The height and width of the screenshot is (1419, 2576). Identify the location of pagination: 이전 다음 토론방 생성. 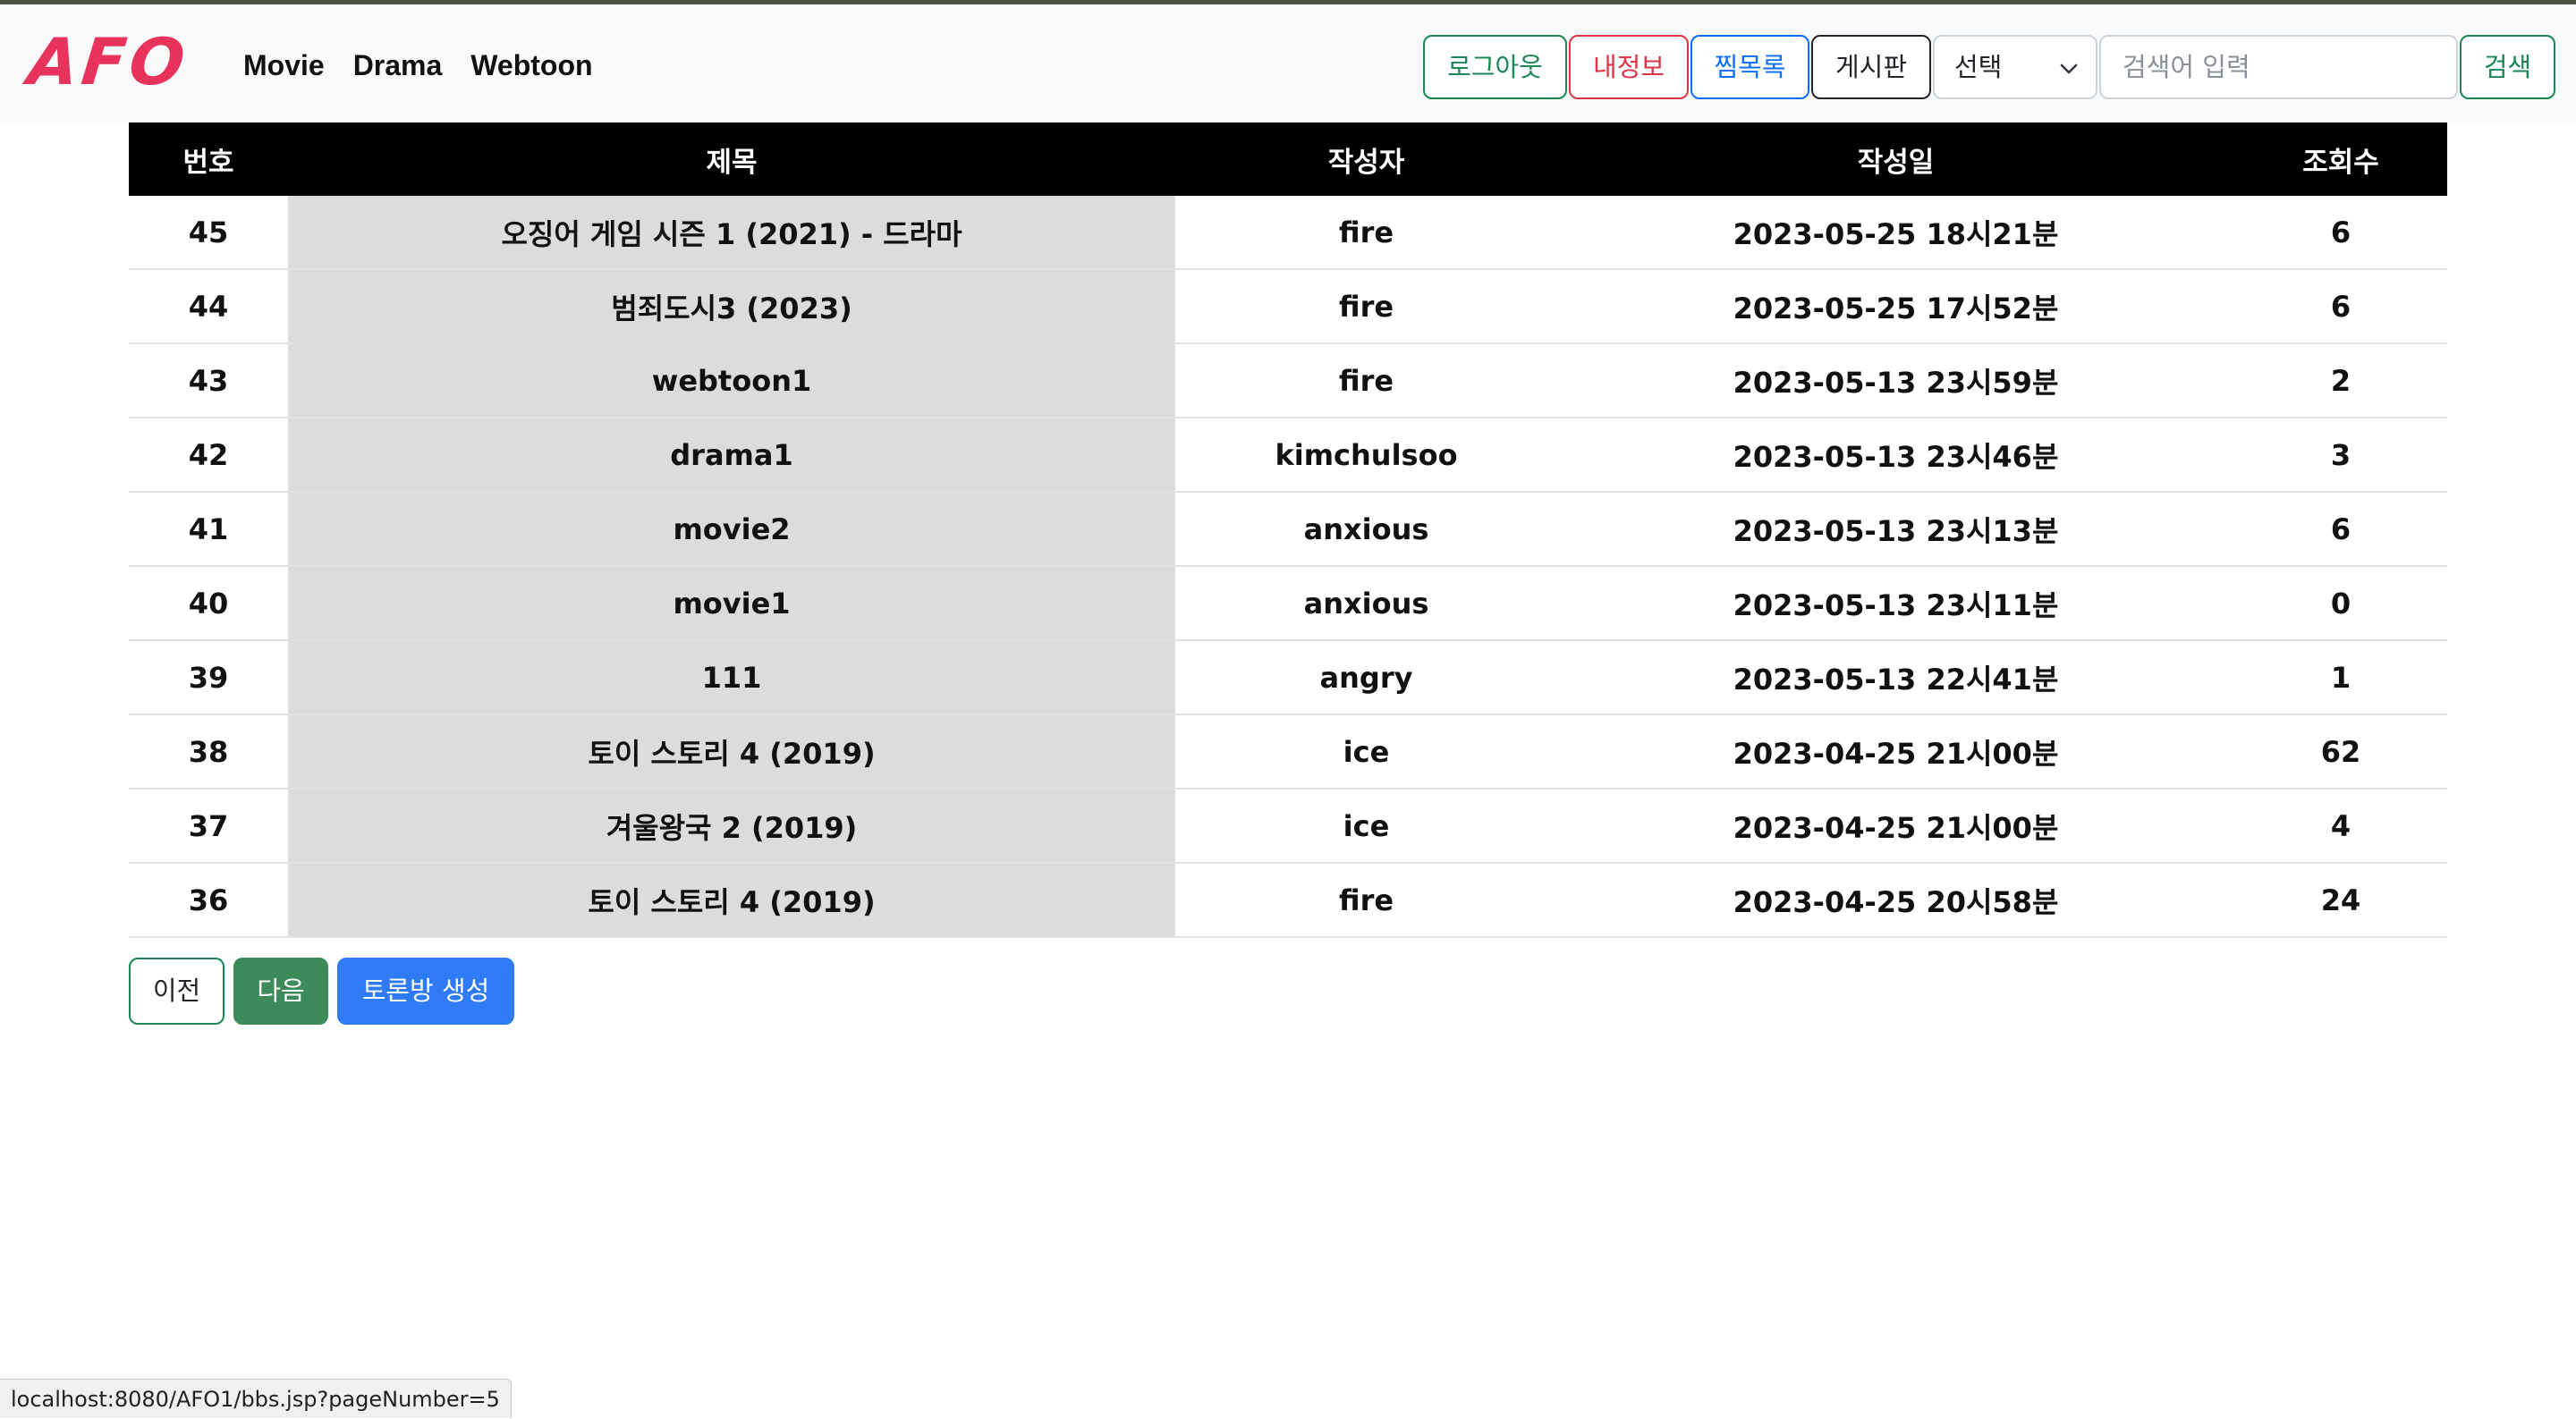
(321, 992).